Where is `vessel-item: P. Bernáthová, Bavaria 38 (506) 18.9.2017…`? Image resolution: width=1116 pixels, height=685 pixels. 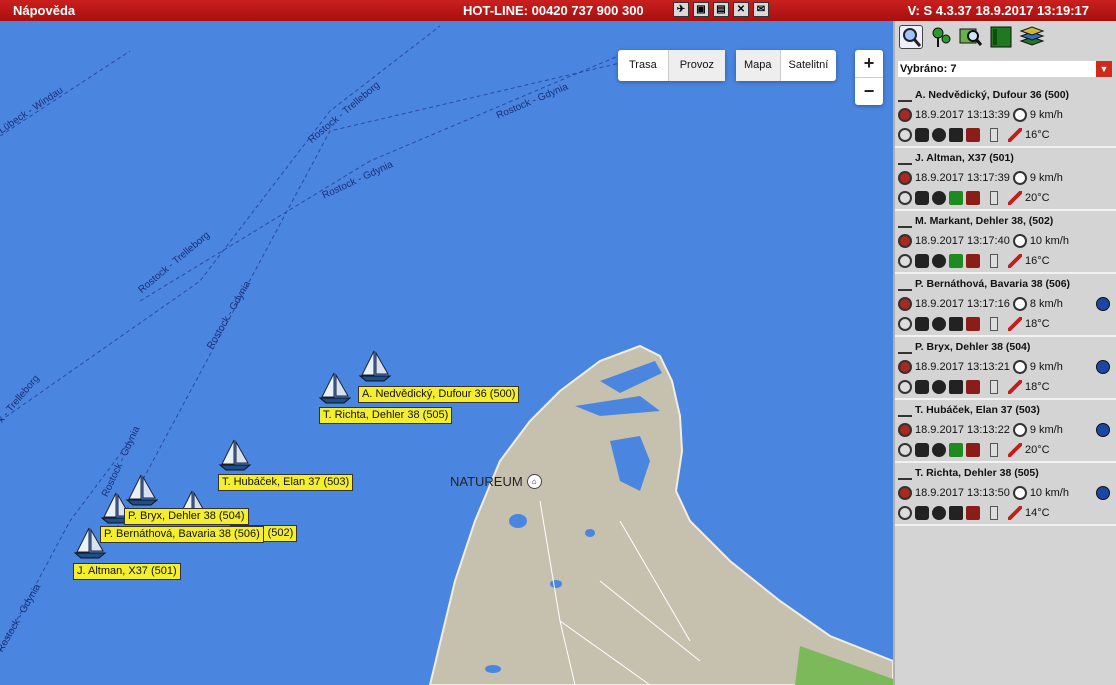 vessel-item: P. Bernáthová, Bavaria 38 (506) 18.9.2017… is located at coordinates (1005, 305).